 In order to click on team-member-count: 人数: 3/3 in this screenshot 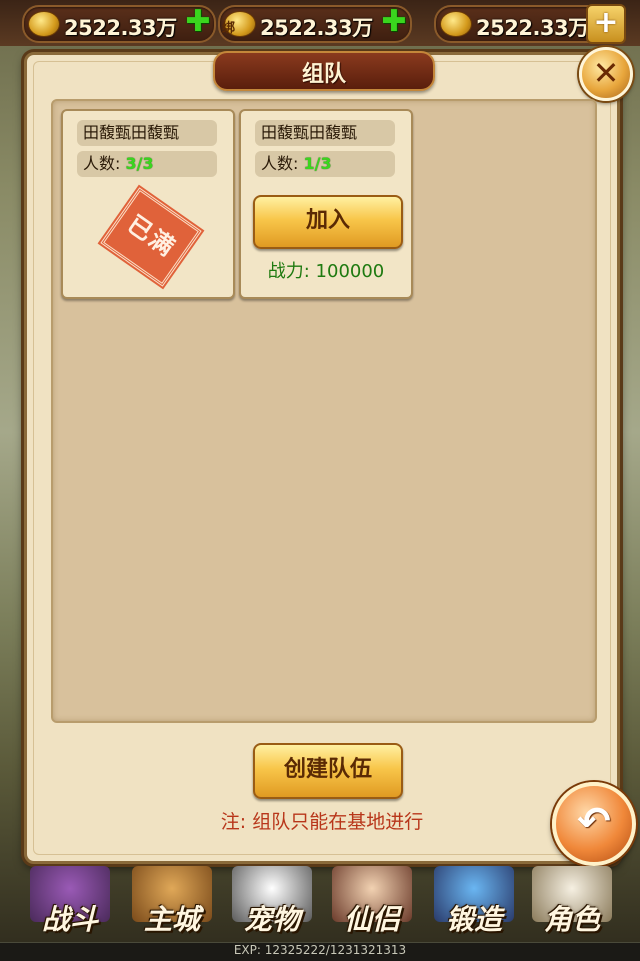, I will do `click(147, 164)`.